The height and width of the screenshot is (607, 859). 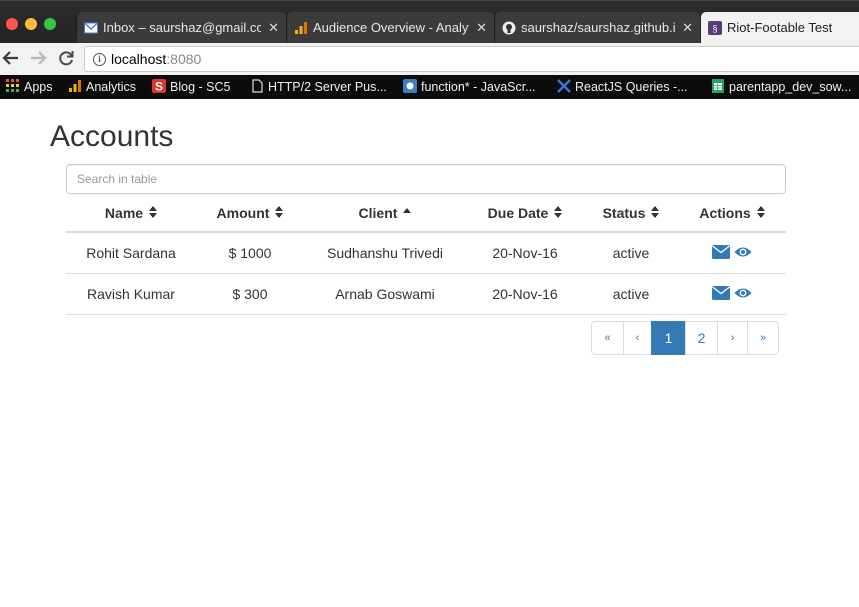 I want to click on x-logo-icon, so click(x=564, y=86).